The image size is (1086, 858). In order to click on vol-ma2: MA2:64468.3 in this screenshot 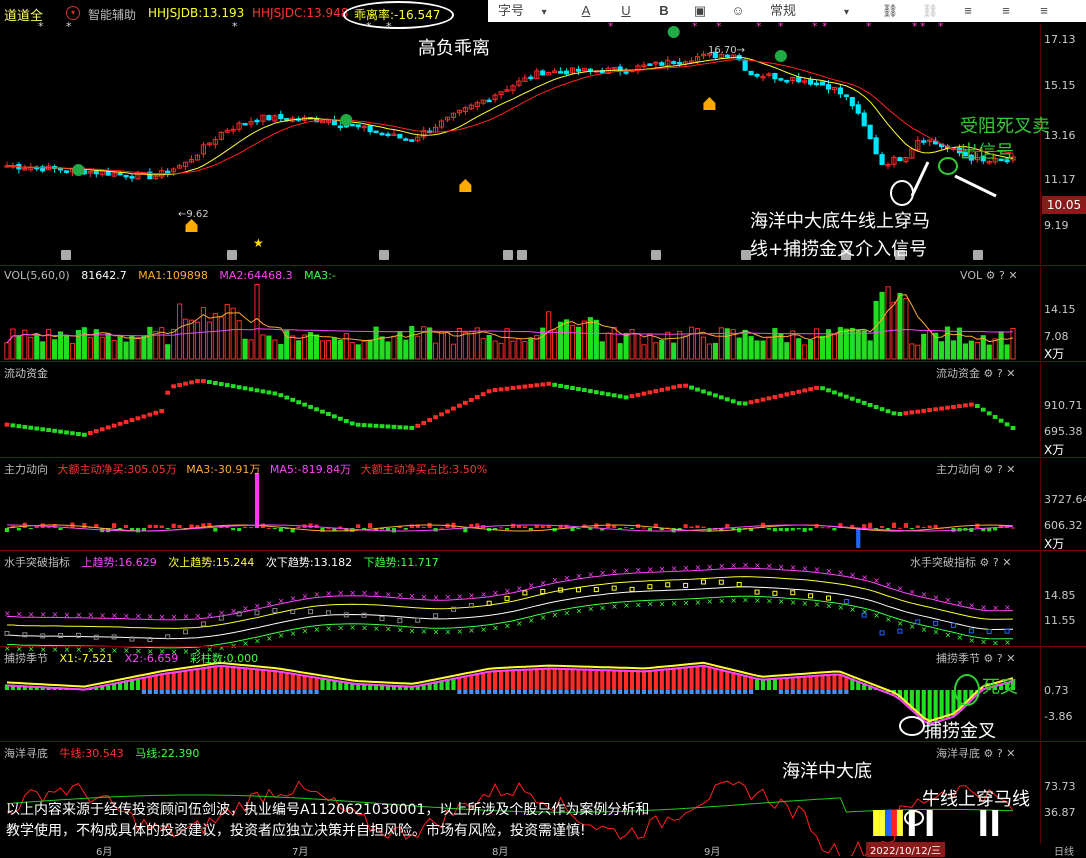, I will do `click(256, 275)`.